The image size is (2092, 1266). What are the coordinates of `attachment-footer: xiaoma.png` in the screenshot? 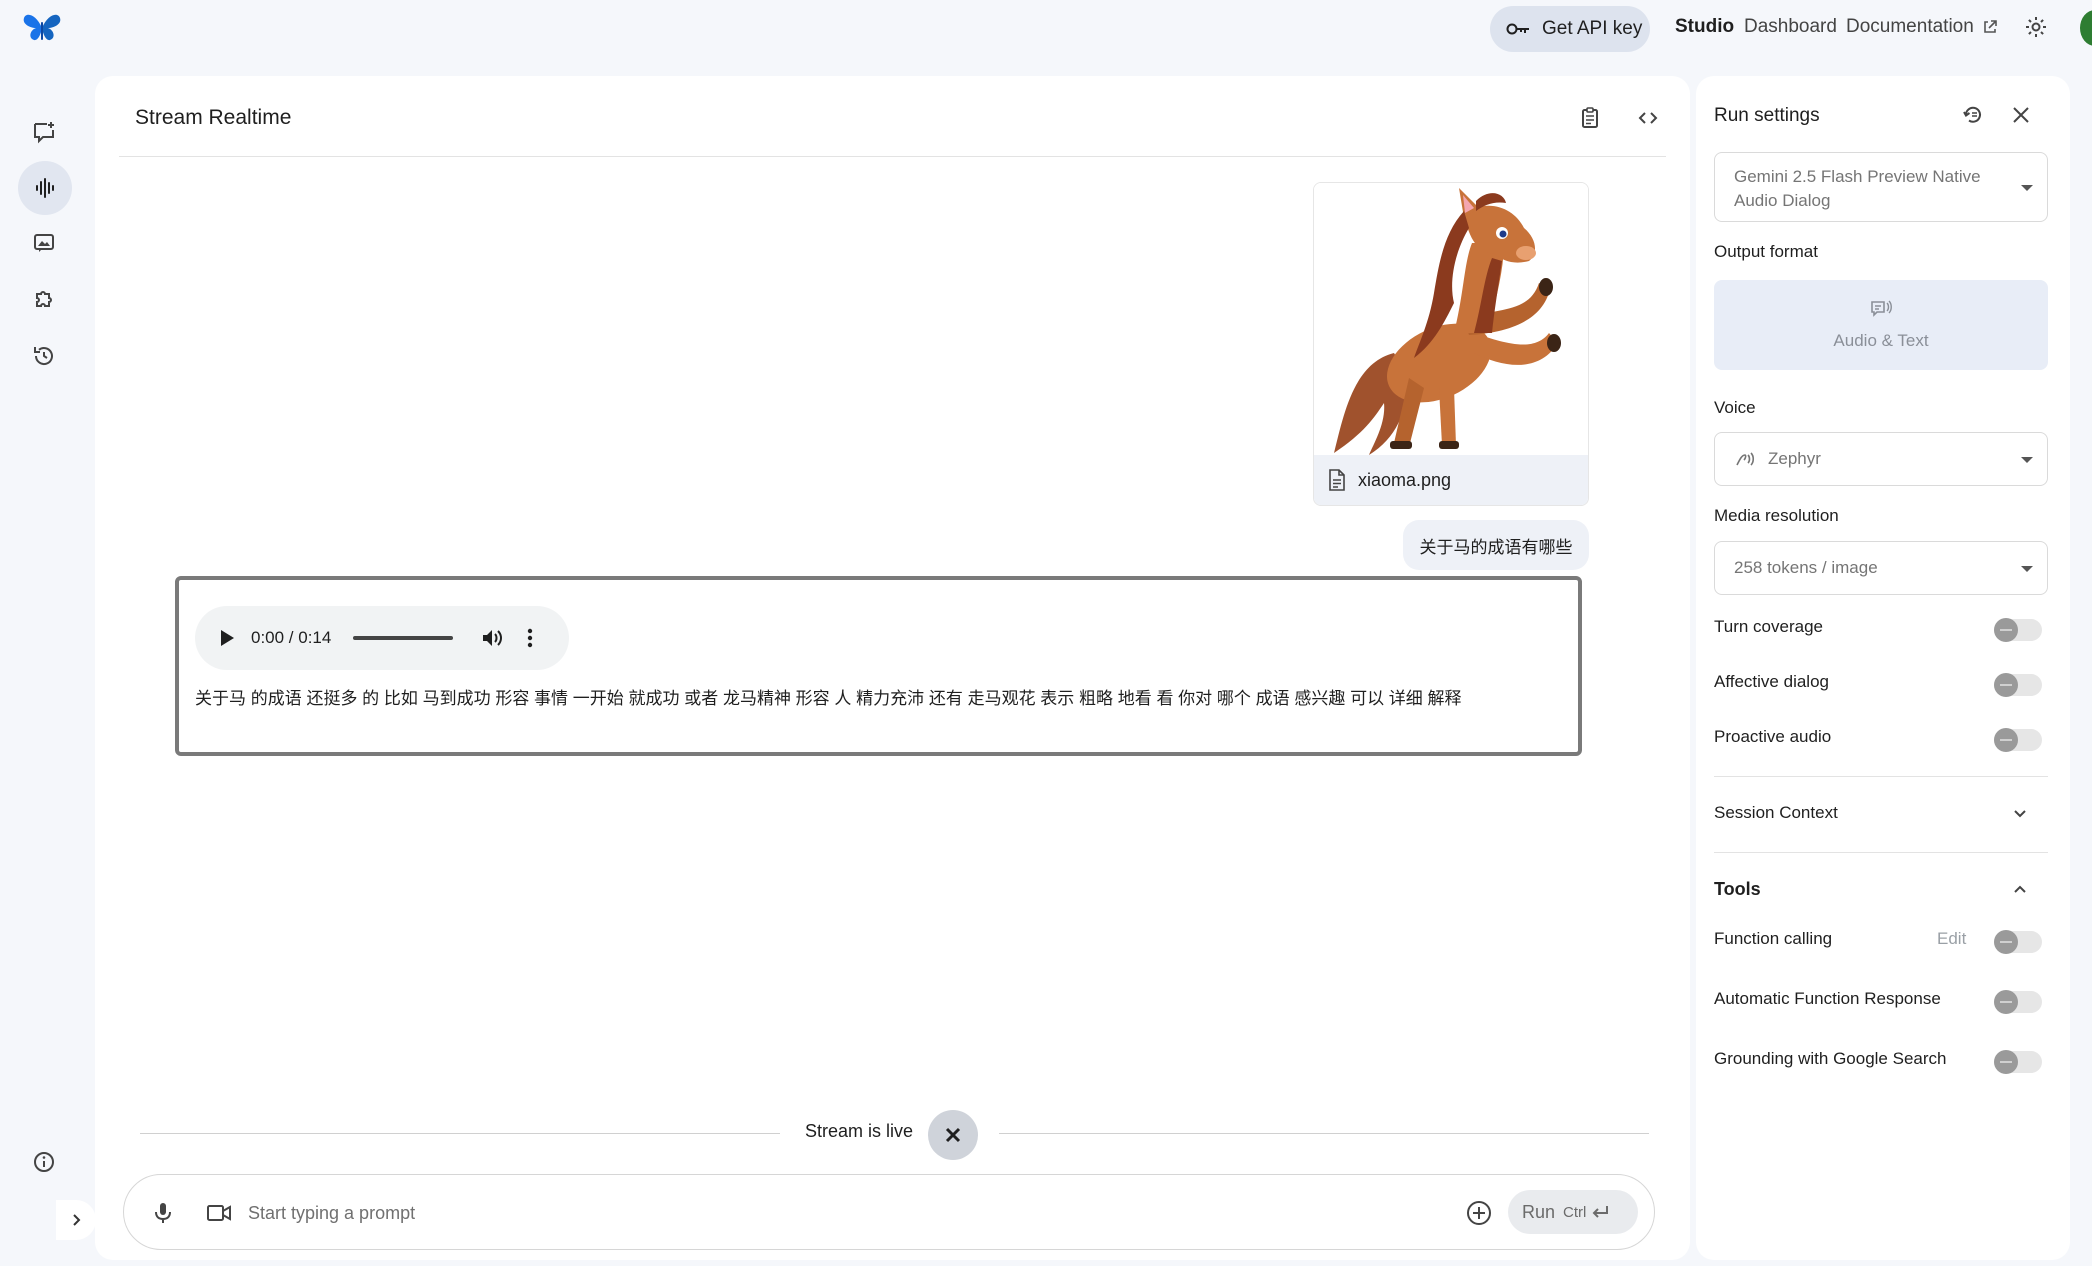 It's located at (1451, 480).